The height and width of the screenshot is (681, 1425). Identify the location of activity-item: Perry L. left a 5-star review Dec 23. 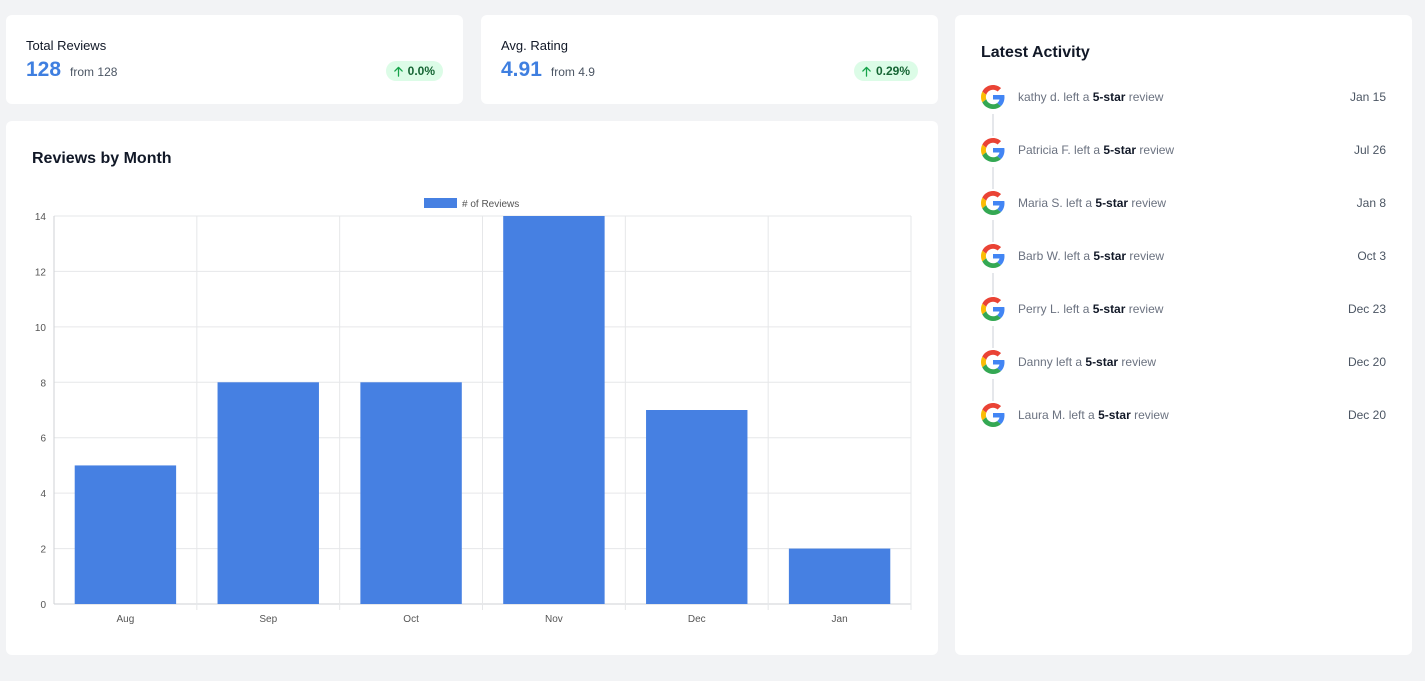
(1183, 323).